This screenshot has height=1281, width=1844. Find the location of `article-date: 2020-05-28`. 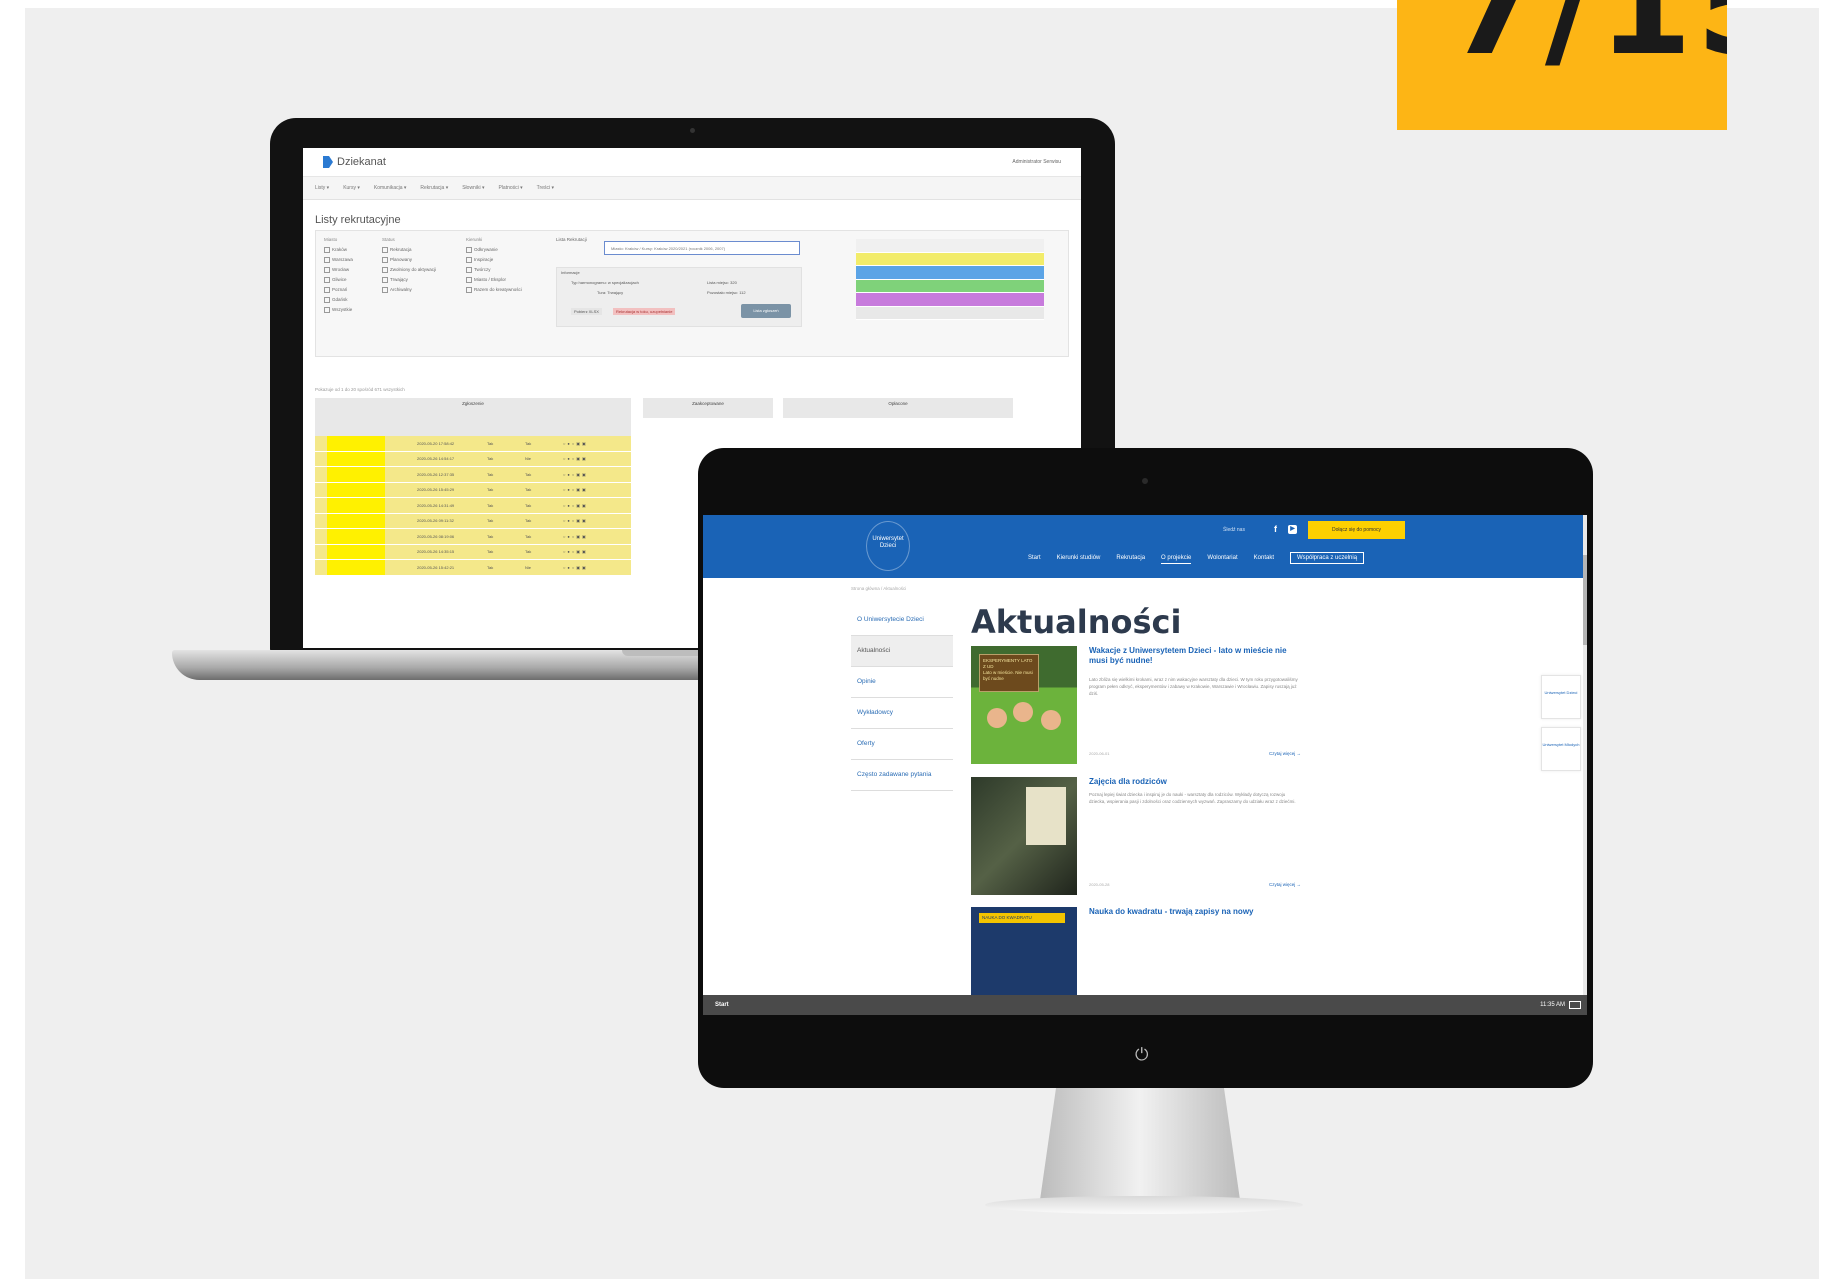

article-date: 2020-05-28 is located at coordinates (1099, 884).